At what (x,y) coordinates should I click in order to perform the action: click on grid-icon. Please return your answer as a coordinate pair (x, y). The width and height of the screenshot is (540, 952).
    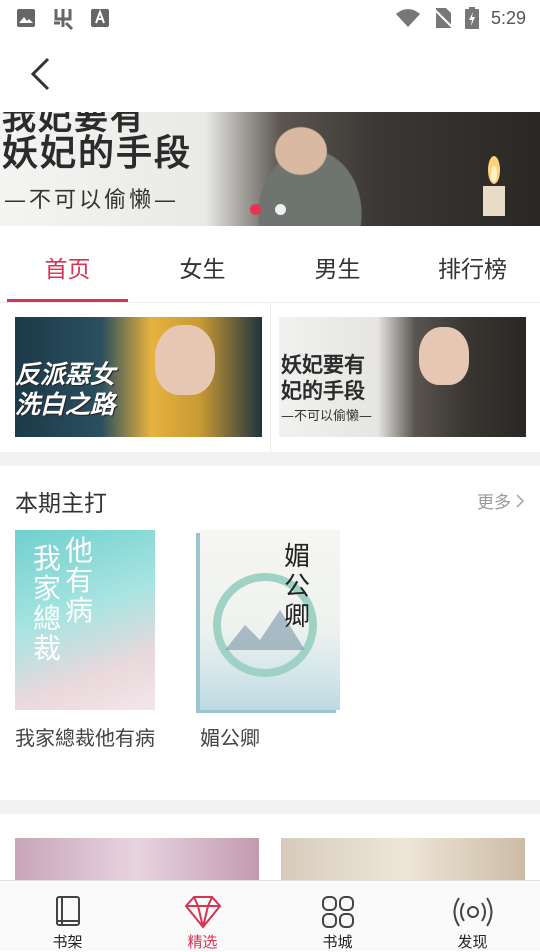
    Looking at the image, I should click on (338, 912).